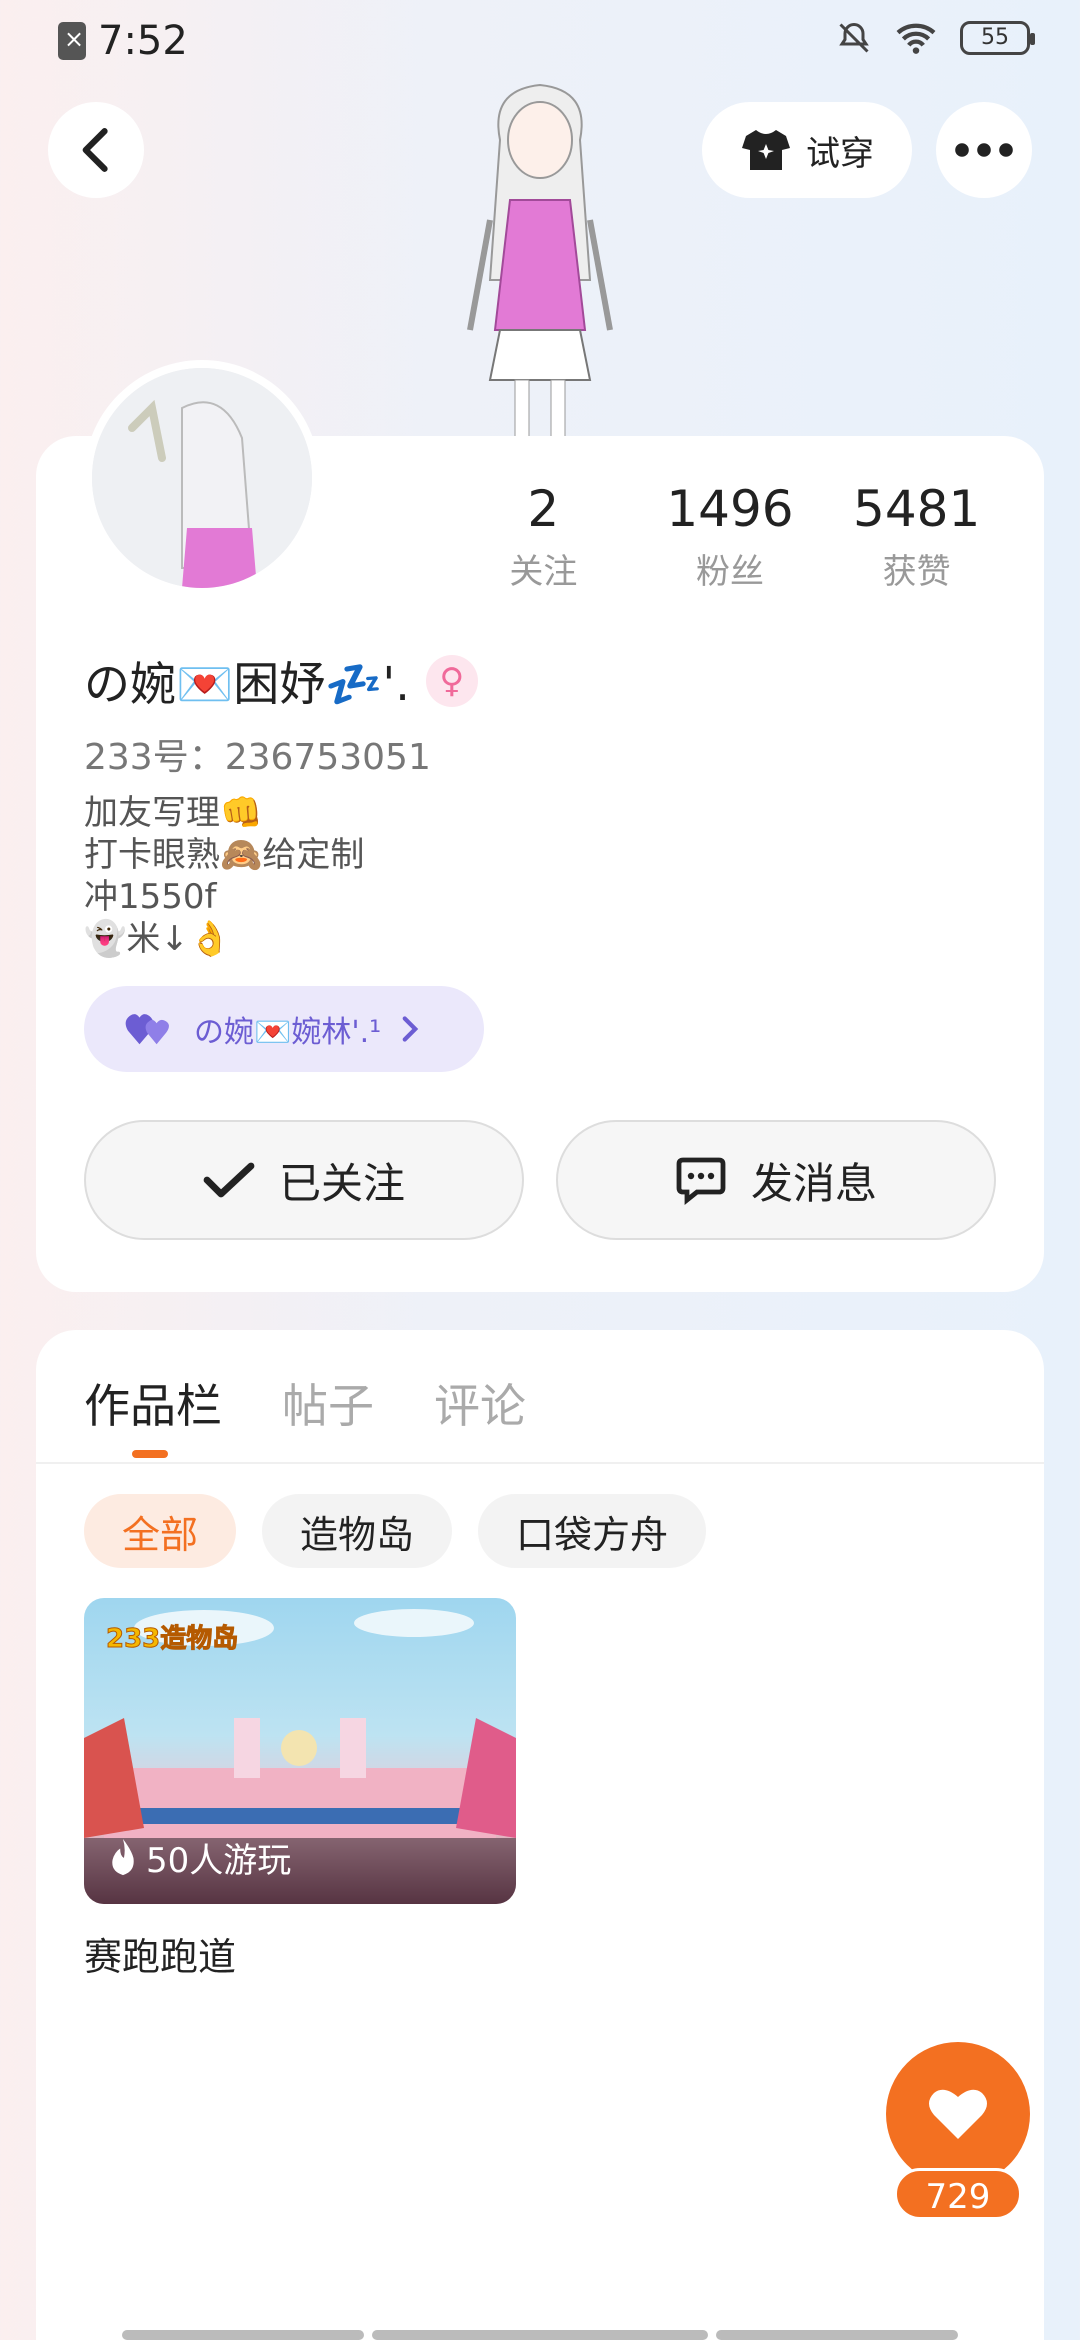 The image size is (1080, 2340). I want to click on heart-icon, so click(958, 2114).